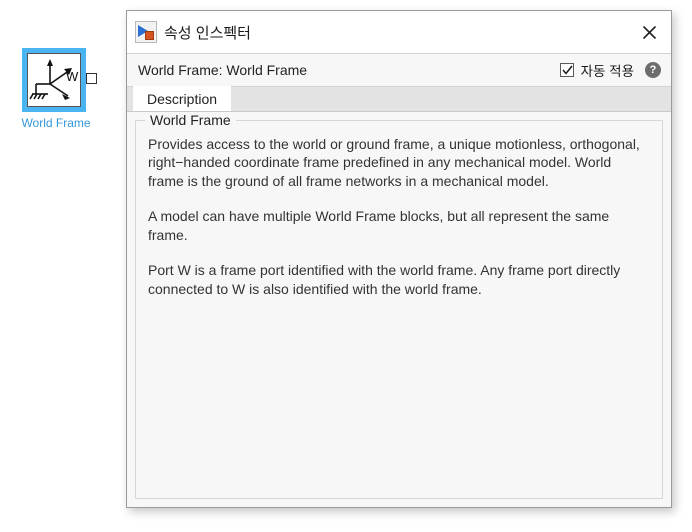 Image resolution: width=692 pixels, height=532 pixels. I want to click on inspected-object-title: World Frame, so click(223, 70).